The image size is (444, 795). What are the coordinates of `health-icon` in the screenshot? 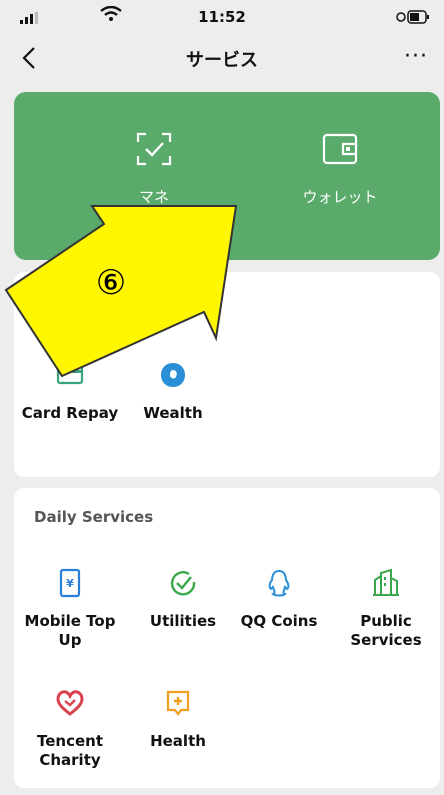 It's located at (178, 703).